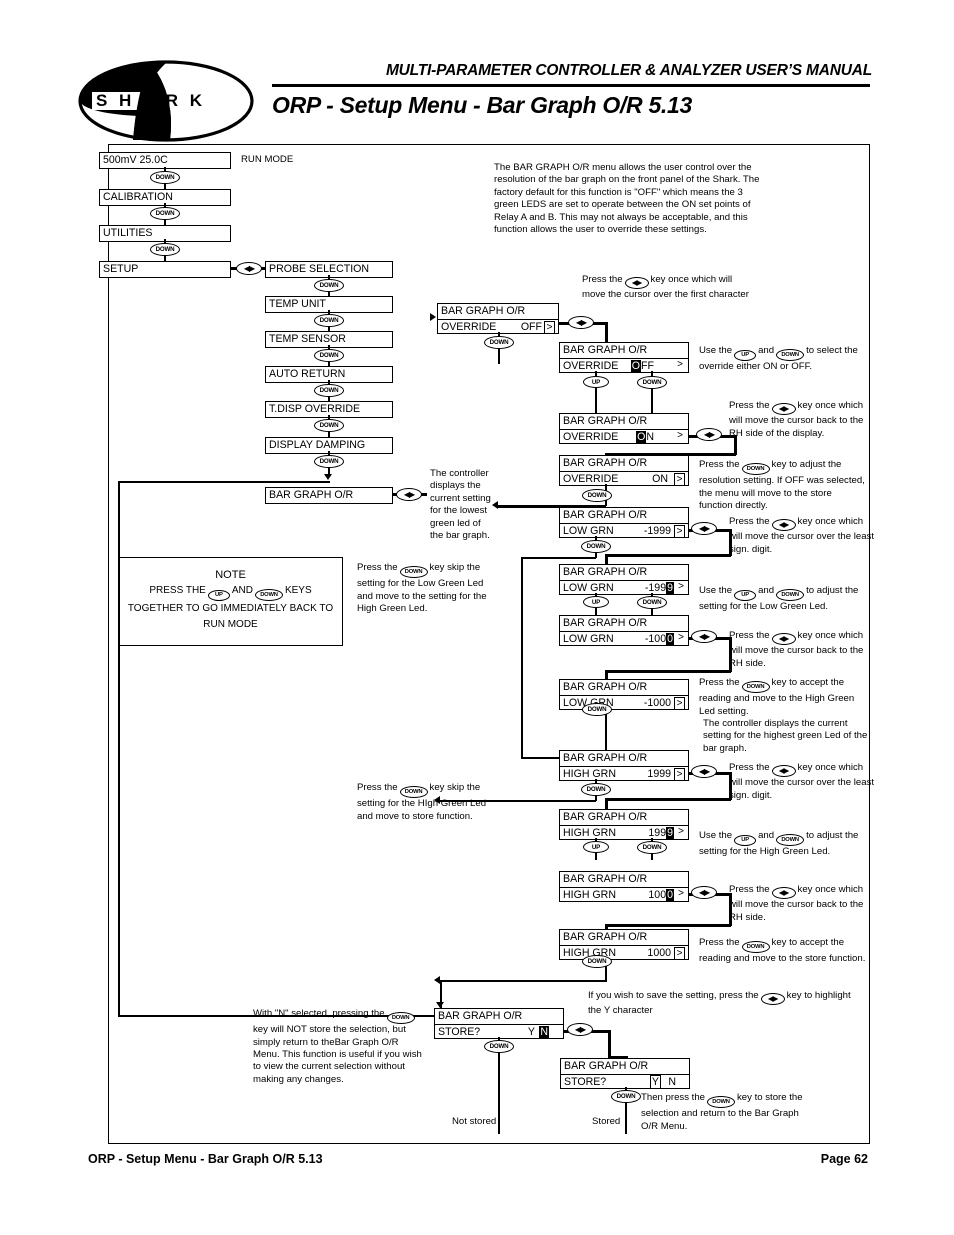  What do you see at coordinates (328, 477) in the screenshot?
I see `arrow-down` at bounding box center [328, 477].